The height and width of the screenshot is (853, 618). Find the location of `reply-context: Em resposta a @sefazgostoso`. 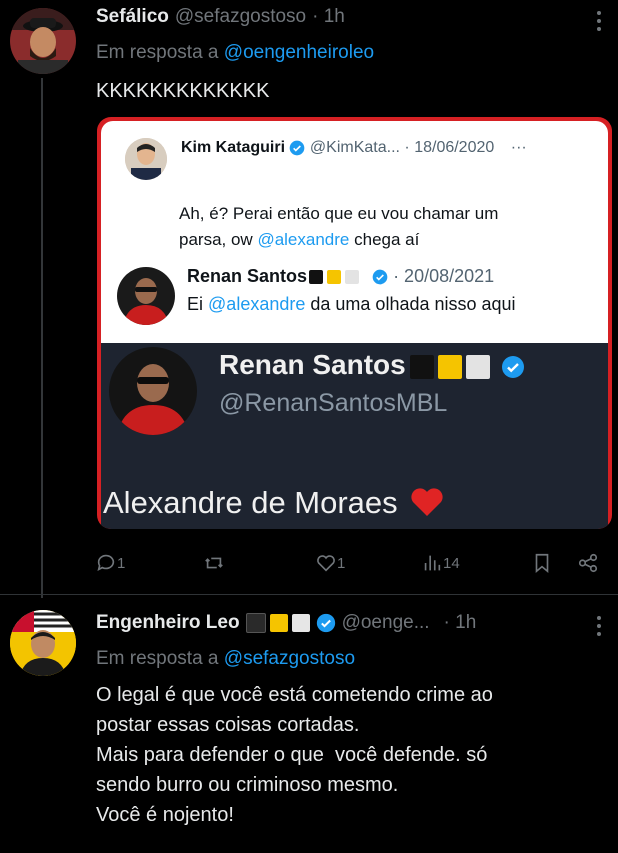

reply-context: Em resposta a @sefazgostoso is located at coordinates (225, 659).